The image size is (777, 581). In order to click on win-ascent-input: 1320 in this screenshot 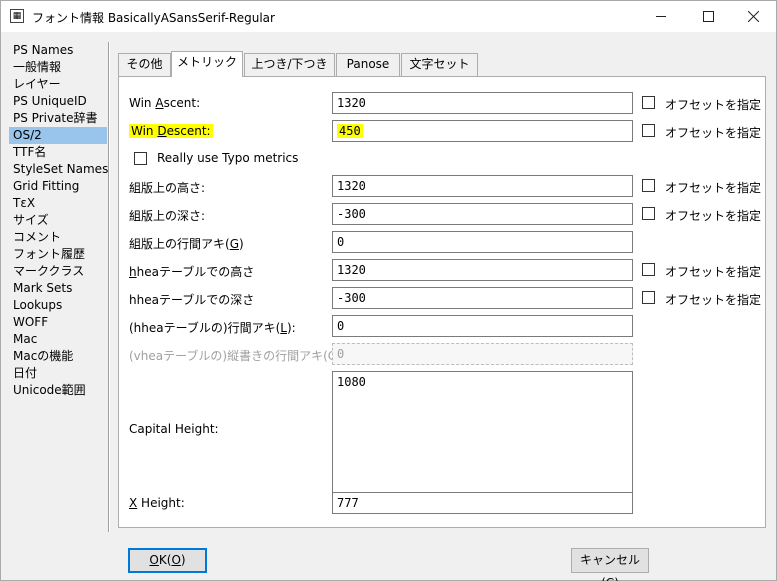, I will do `click(482, 103)`.